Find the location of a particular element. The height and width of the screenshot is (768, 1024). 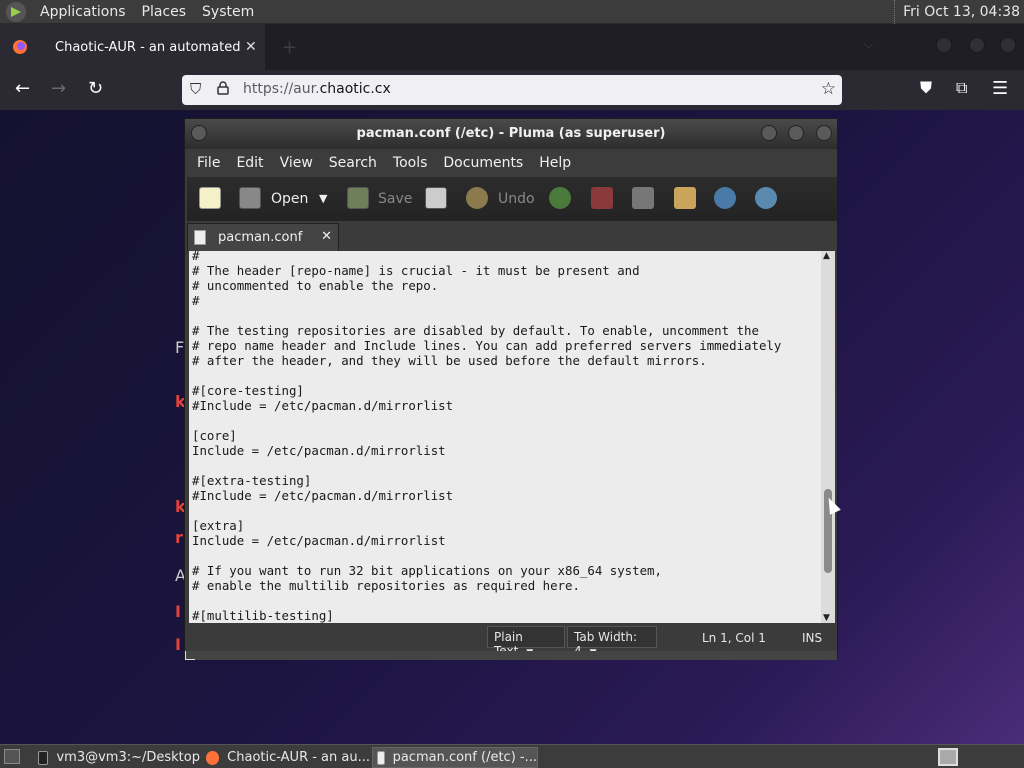

browser-tabbar: Chaotic-AUR - an automated bu ✕ + ⌵ is located at coordinates (512, 47).